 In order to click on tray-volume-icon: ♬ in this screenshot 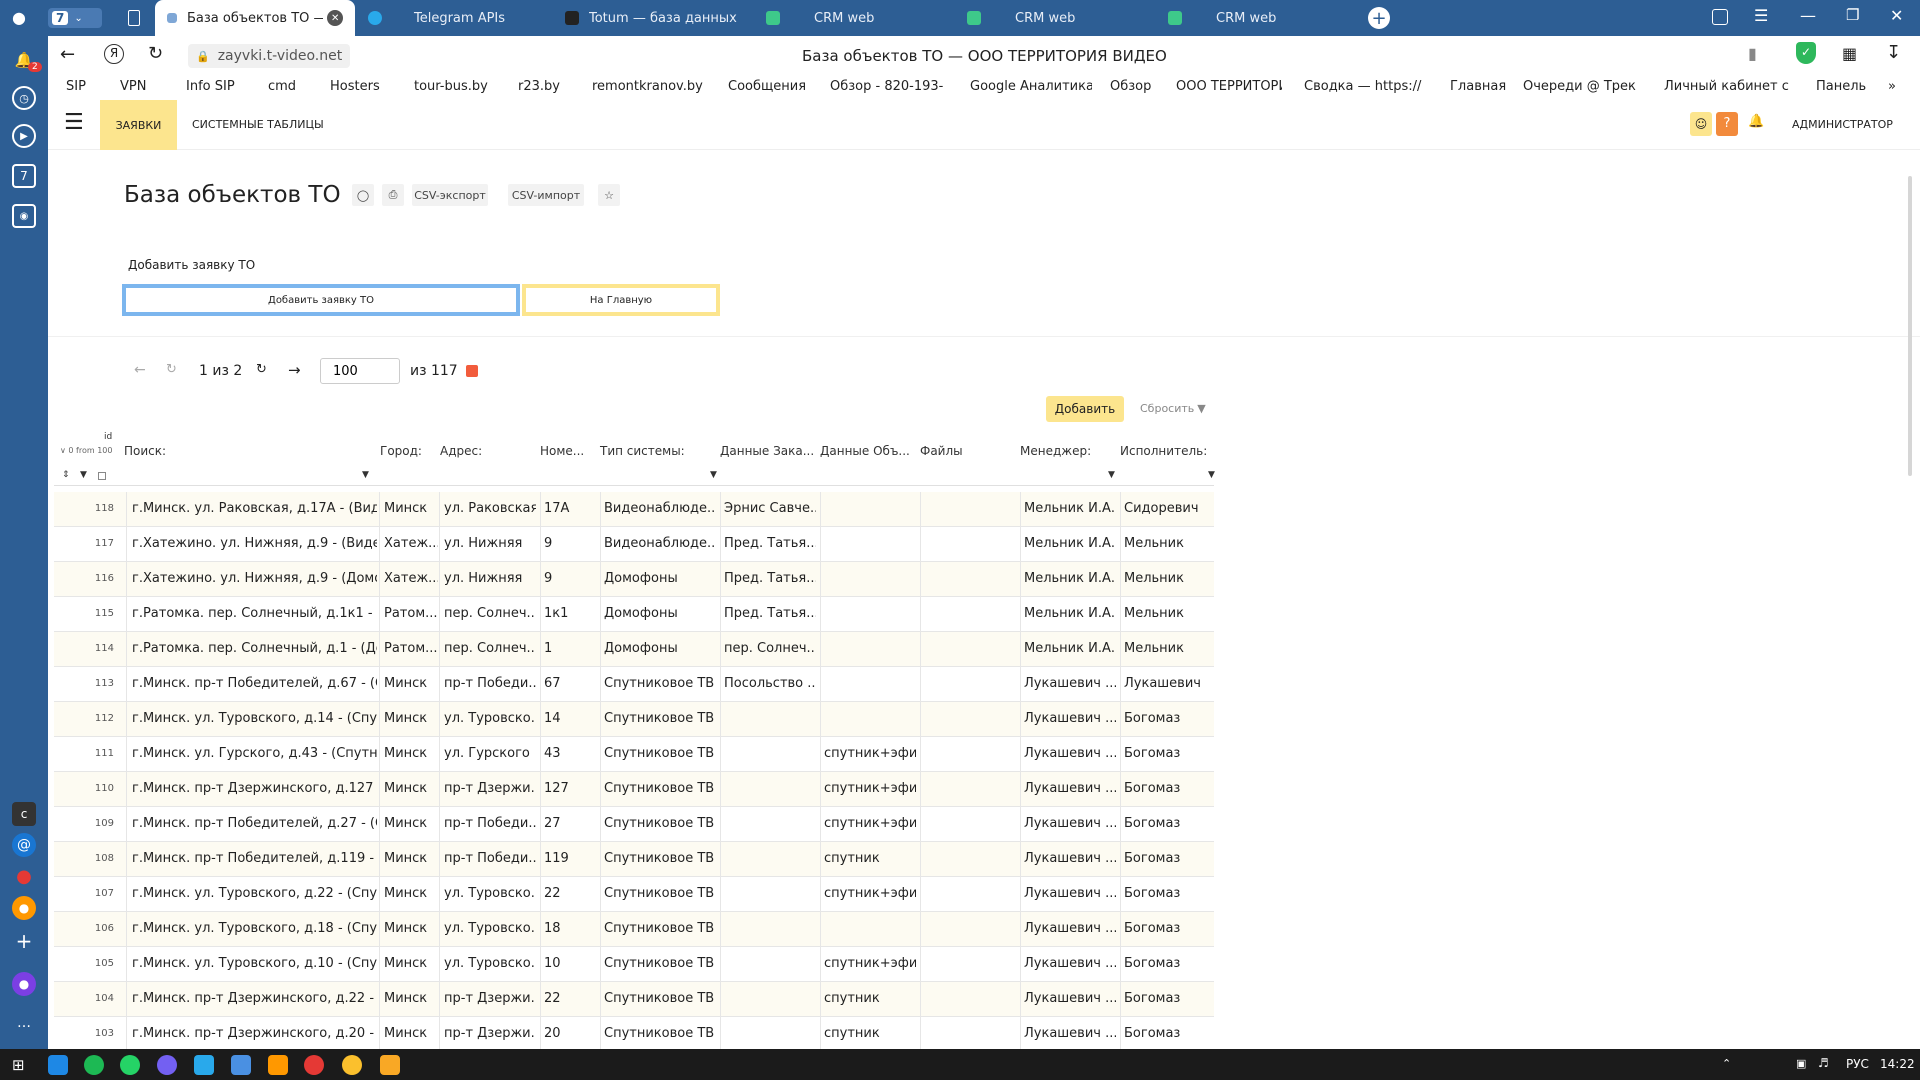, I will do `click(1823, 1063)`.